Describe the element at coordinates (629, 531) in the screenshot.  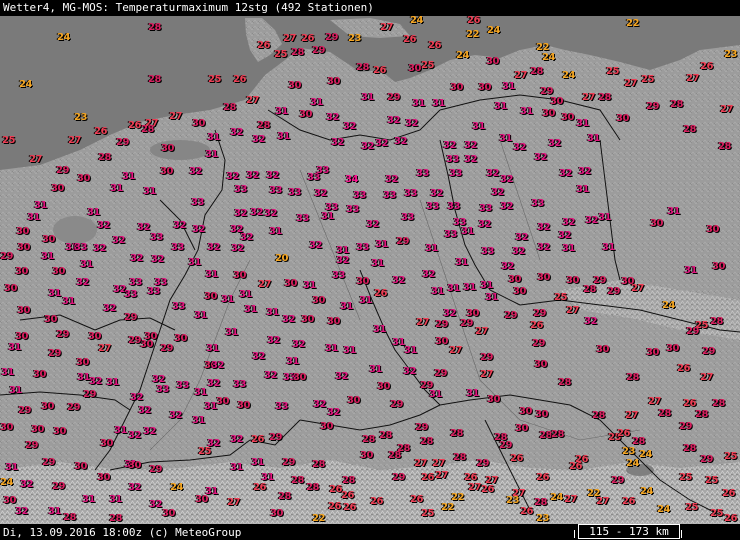
I see `scale-bar: 115 - 173 km` at that location.